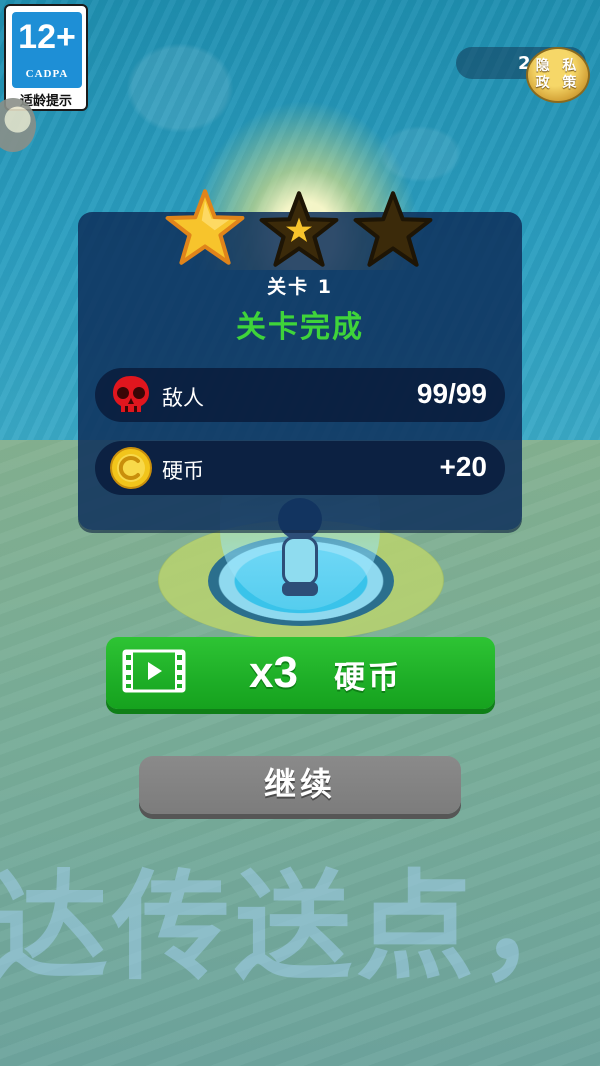 The image size is (600, 1066). What do you see at coordinates (131, 468) in the screenshot?
I see `coin-icon` at bounding box center [131, 468].